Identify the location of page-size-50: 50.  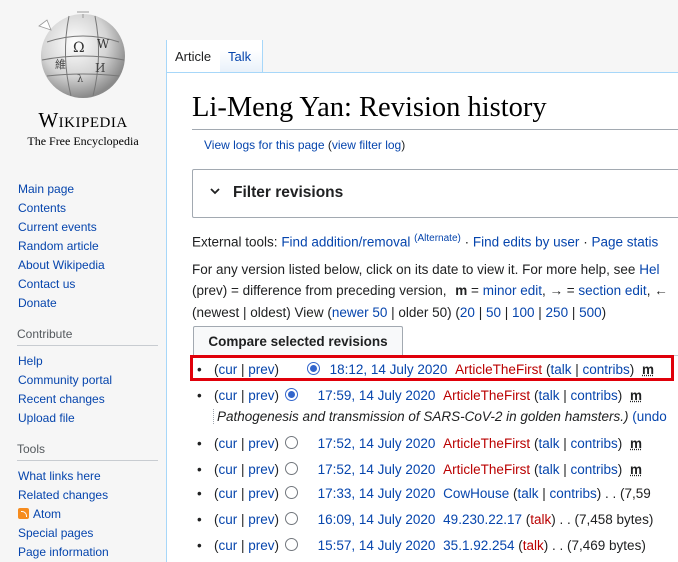
(493, 312).